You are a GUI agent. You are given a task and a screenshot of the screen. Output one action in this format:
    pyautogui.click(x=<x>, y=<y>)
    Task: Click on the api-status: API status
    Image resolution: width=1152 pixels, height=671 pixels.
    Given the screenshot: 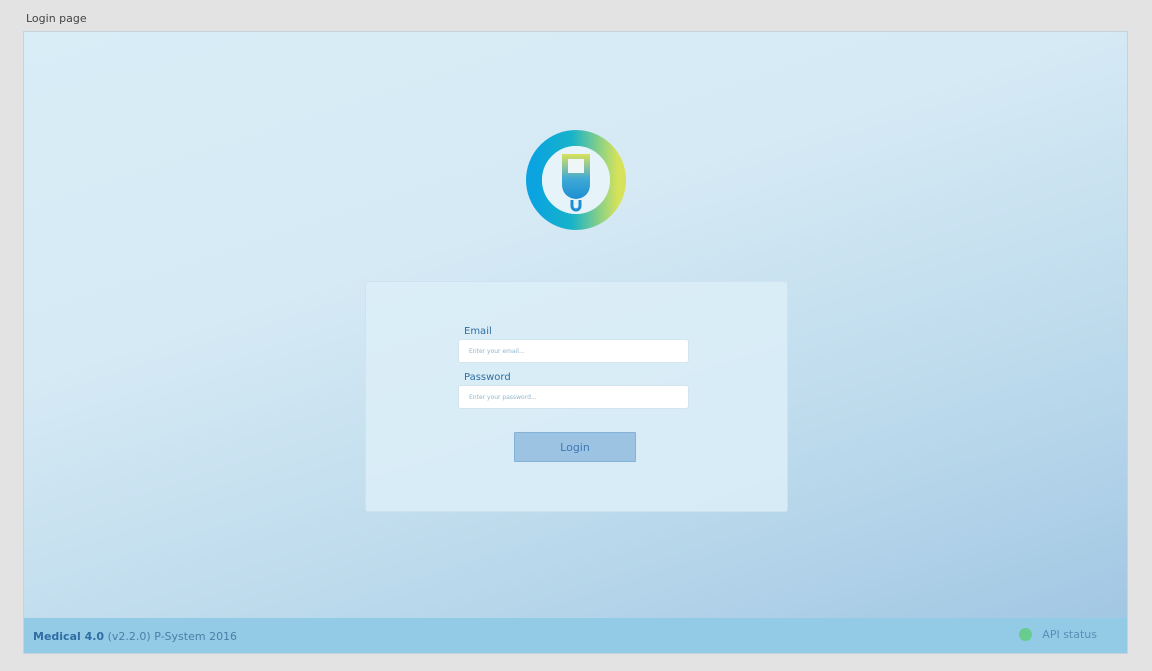 What is the action you would take?
    pyautogui.click(x=1058, y=634)
    